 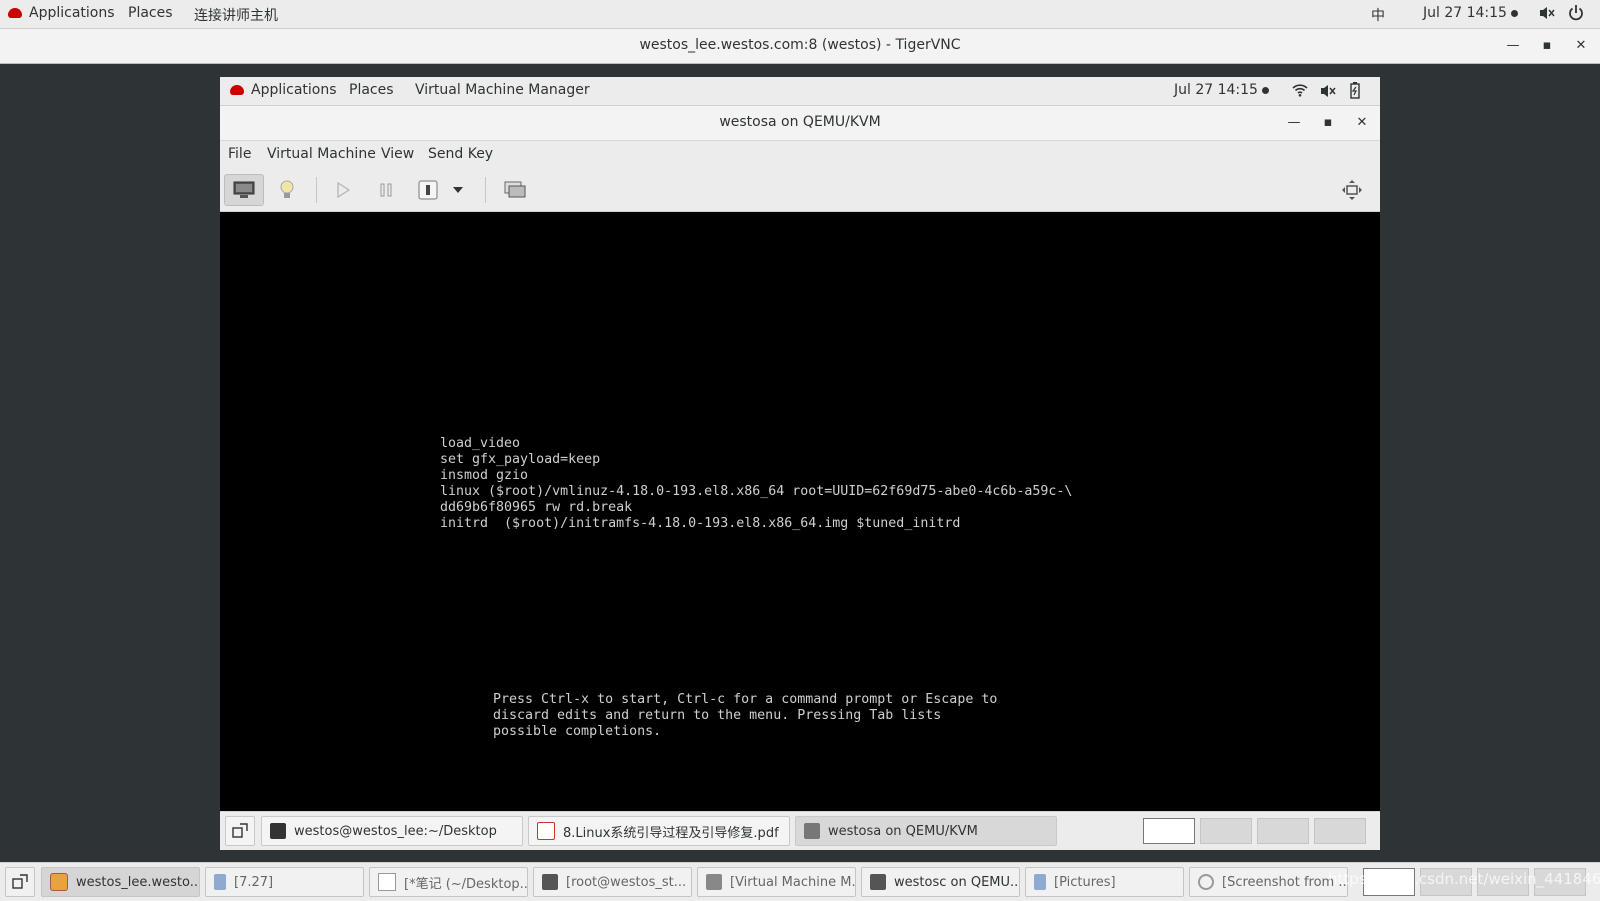 What do you see at coordinates (387, 882) in the screenshot?
I see `text-editor-icon` at bounding box center [387, 882].